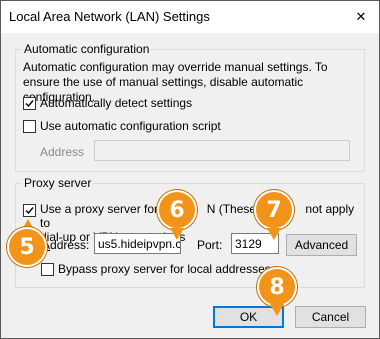 This screenshot has height=339, width=380. Describe the element at coordinates (58, 183) in the screenshot. I see `proxy-server-legend: Proxy server` at that location.